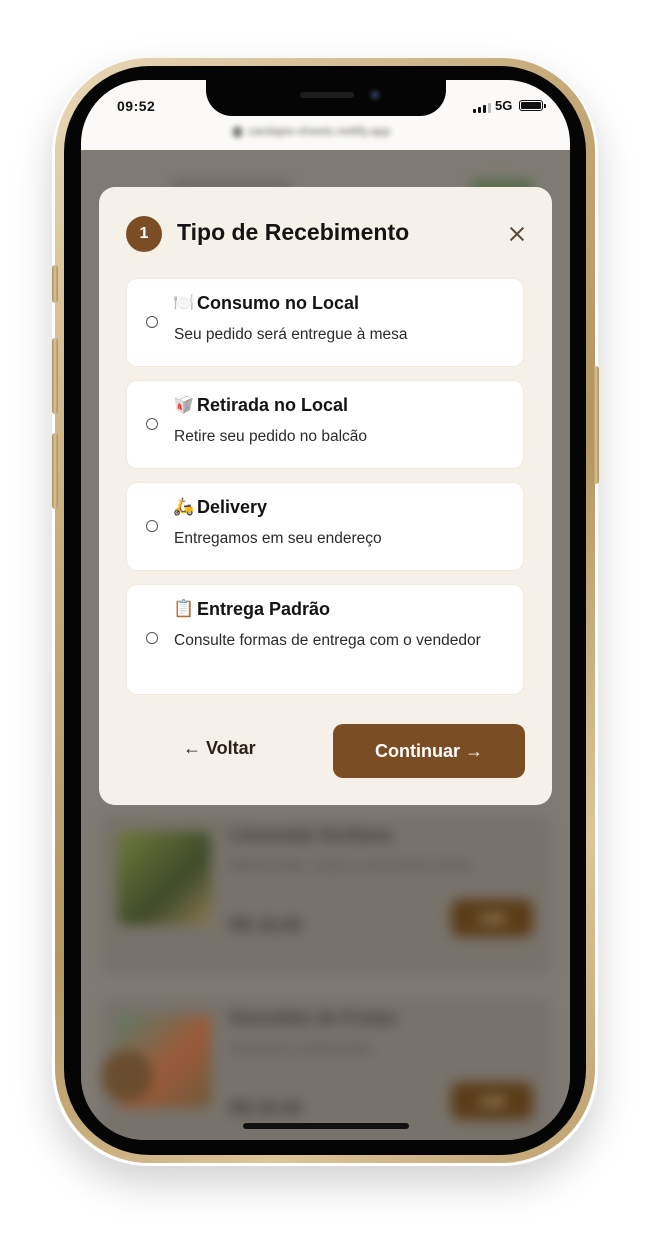  Describe the element at coordinates (375, 95) in the screenshot. I see `front-camera` at that location.